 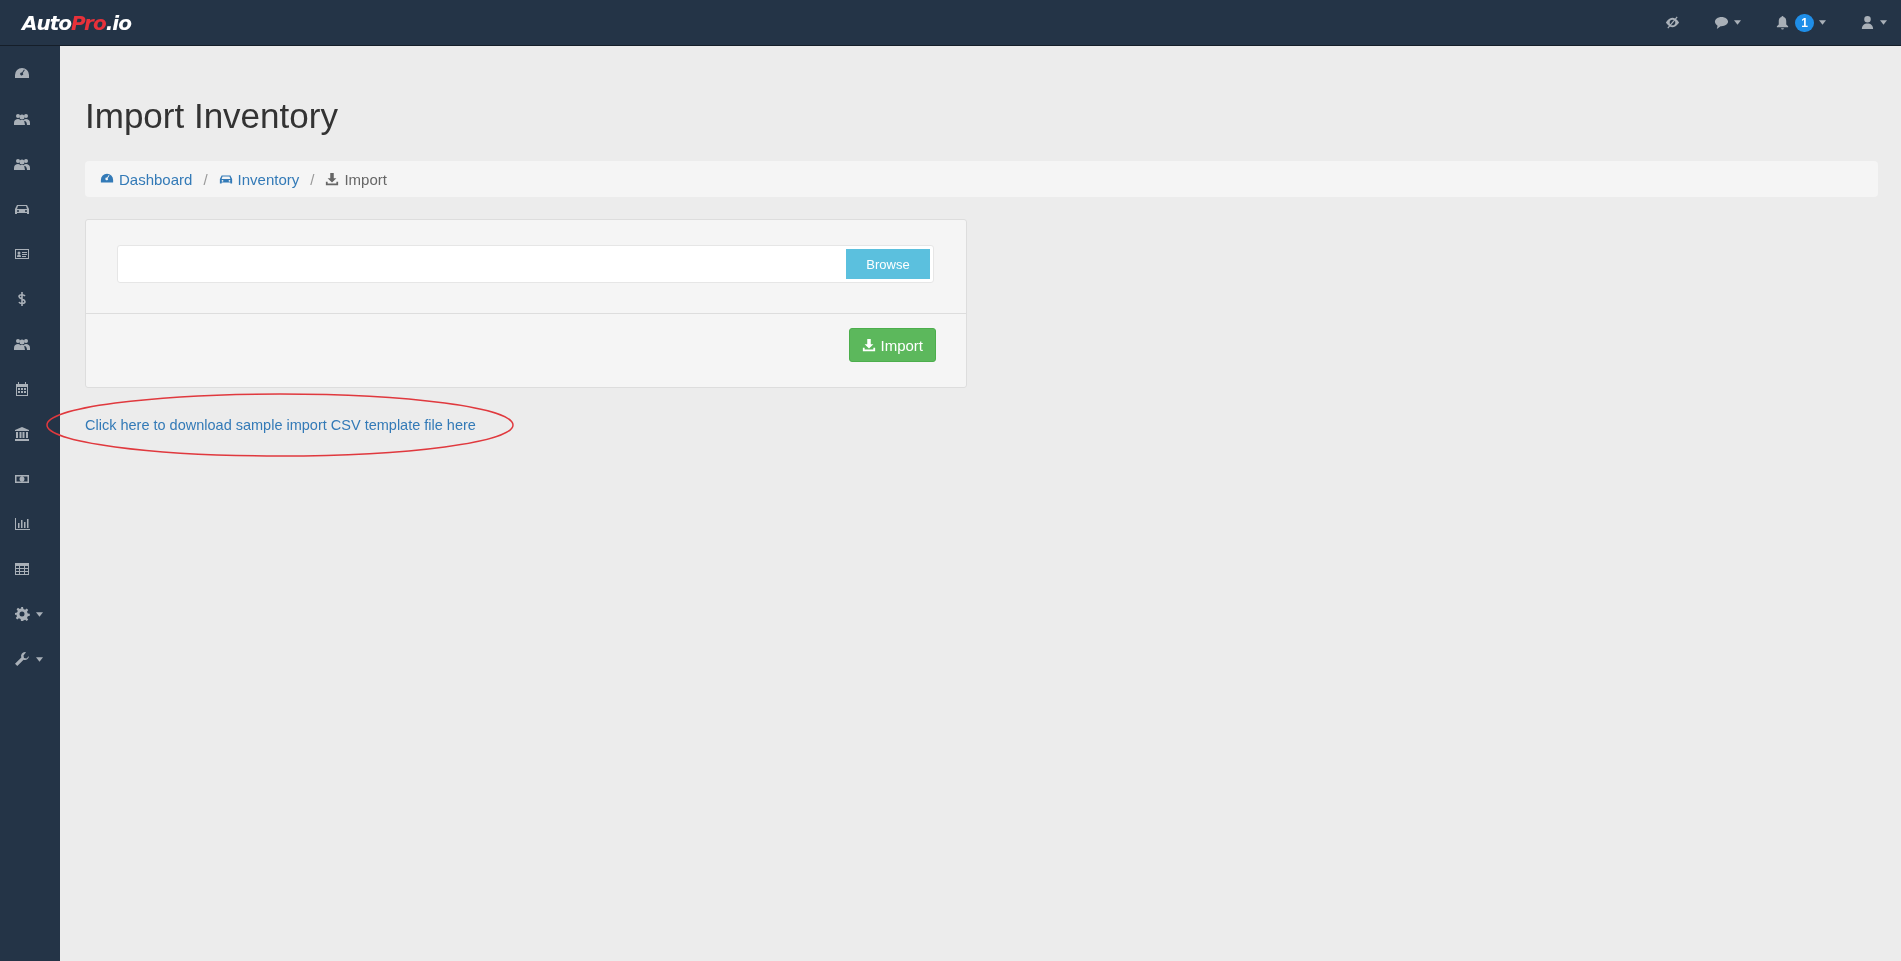 I want to click on dashboard-icon, so click(x=107, y=179).